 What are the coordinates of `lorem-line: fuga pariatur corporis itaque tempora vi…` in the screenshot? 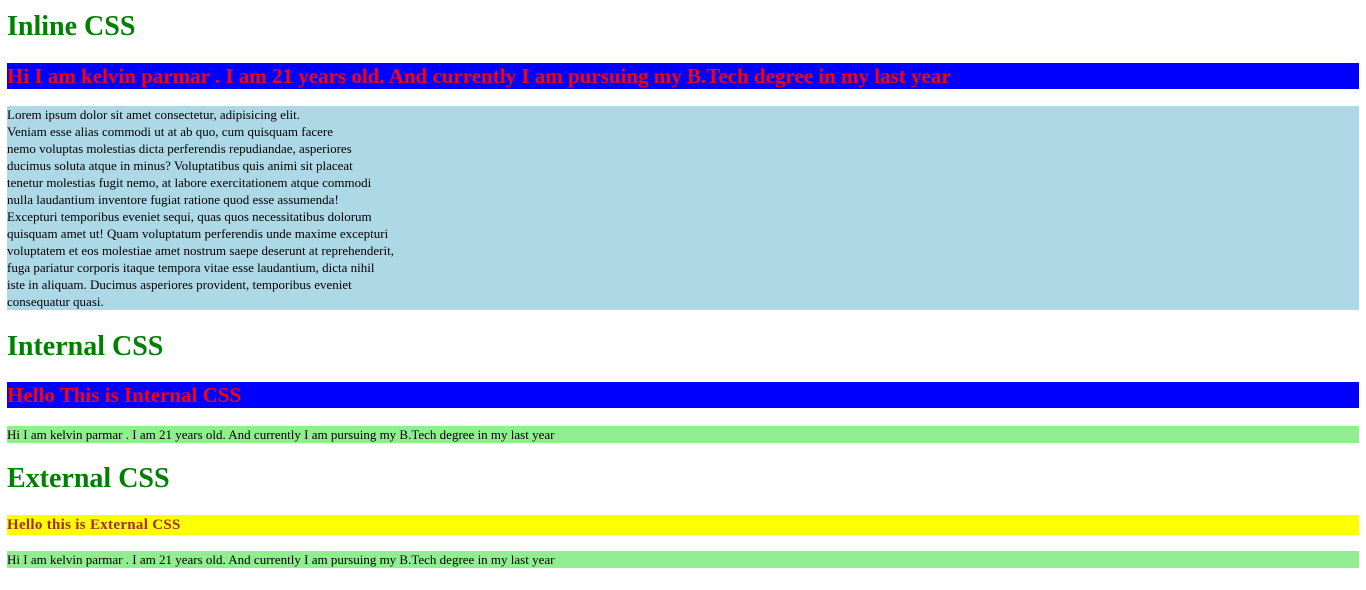 It's located at (191, 267).